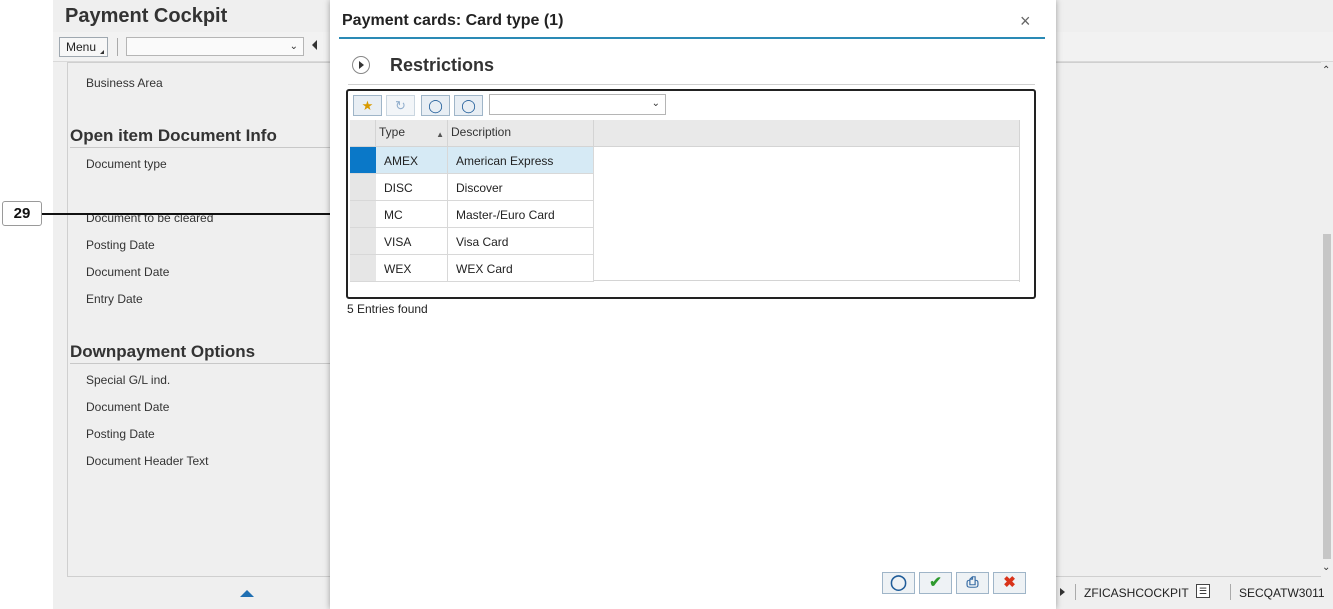  I want to click on field-label-document-header-text: Document Header Text, so click(147, 461).